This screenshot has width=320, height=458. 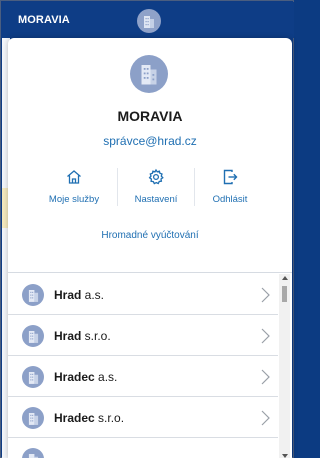 What do you see at coordinates (143, 295) in the screenshot?
I see `list-item: Hrad a.s.` at bounding box center [143, 295].